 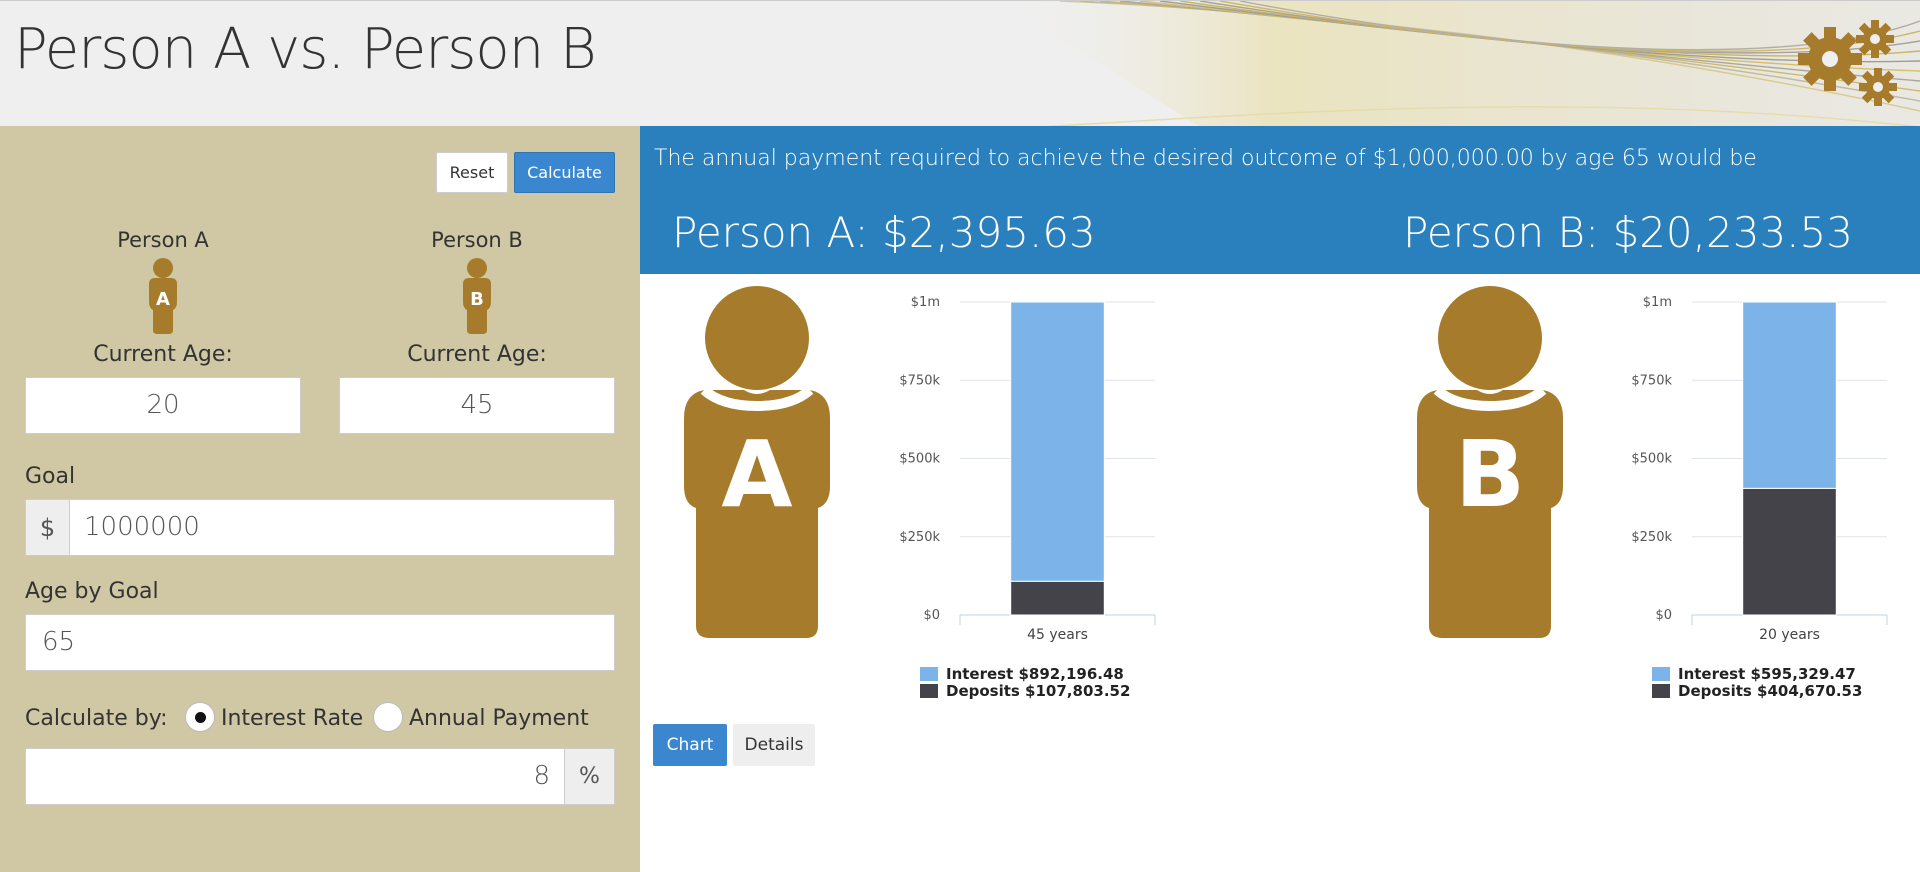 I want to click on person-b-chart: $0 $250k $500k $750k $1m 20 years, so click(x=1759, y=469).